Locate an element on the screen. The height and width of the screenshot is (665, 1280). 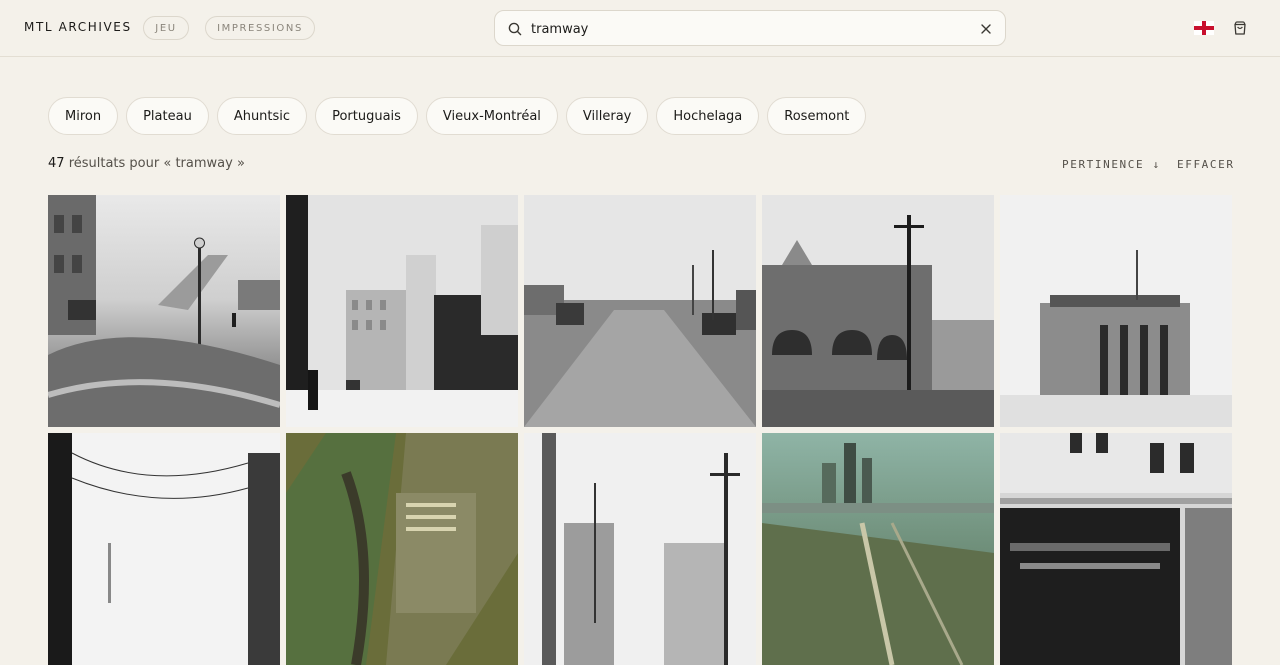
chip-rosemont: Rosemont is located at coordinates (817, 116).